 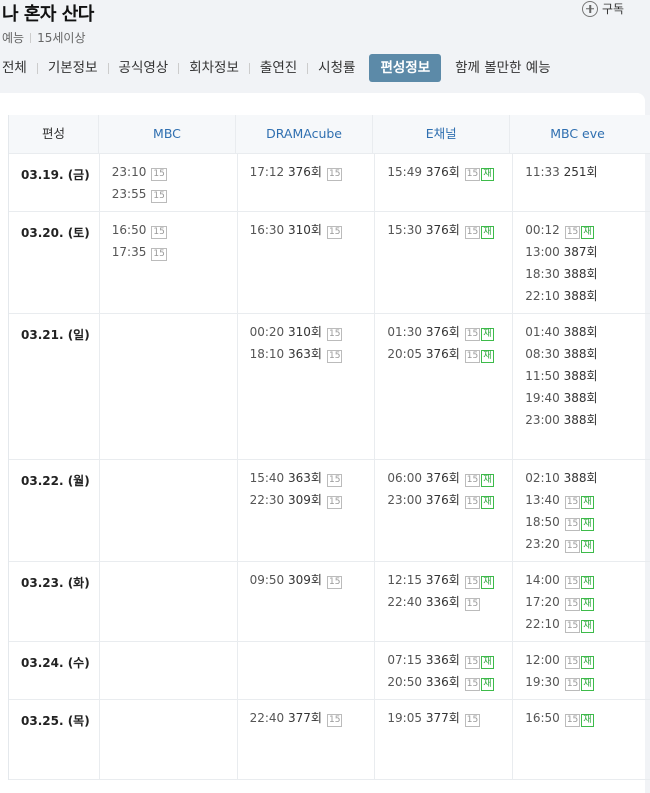 I want to click on tab-1: 기본정보, so click(x=73, y=68).